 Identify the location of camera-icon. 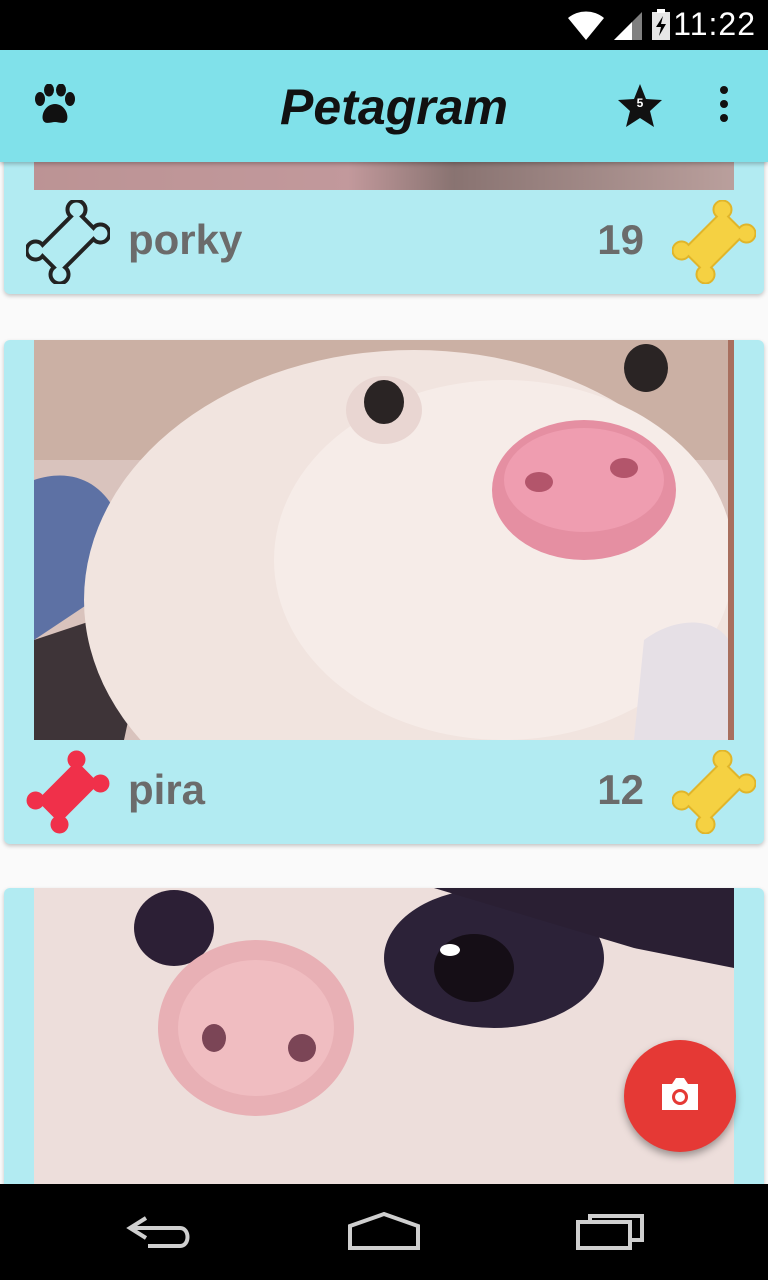
(680, 1094).